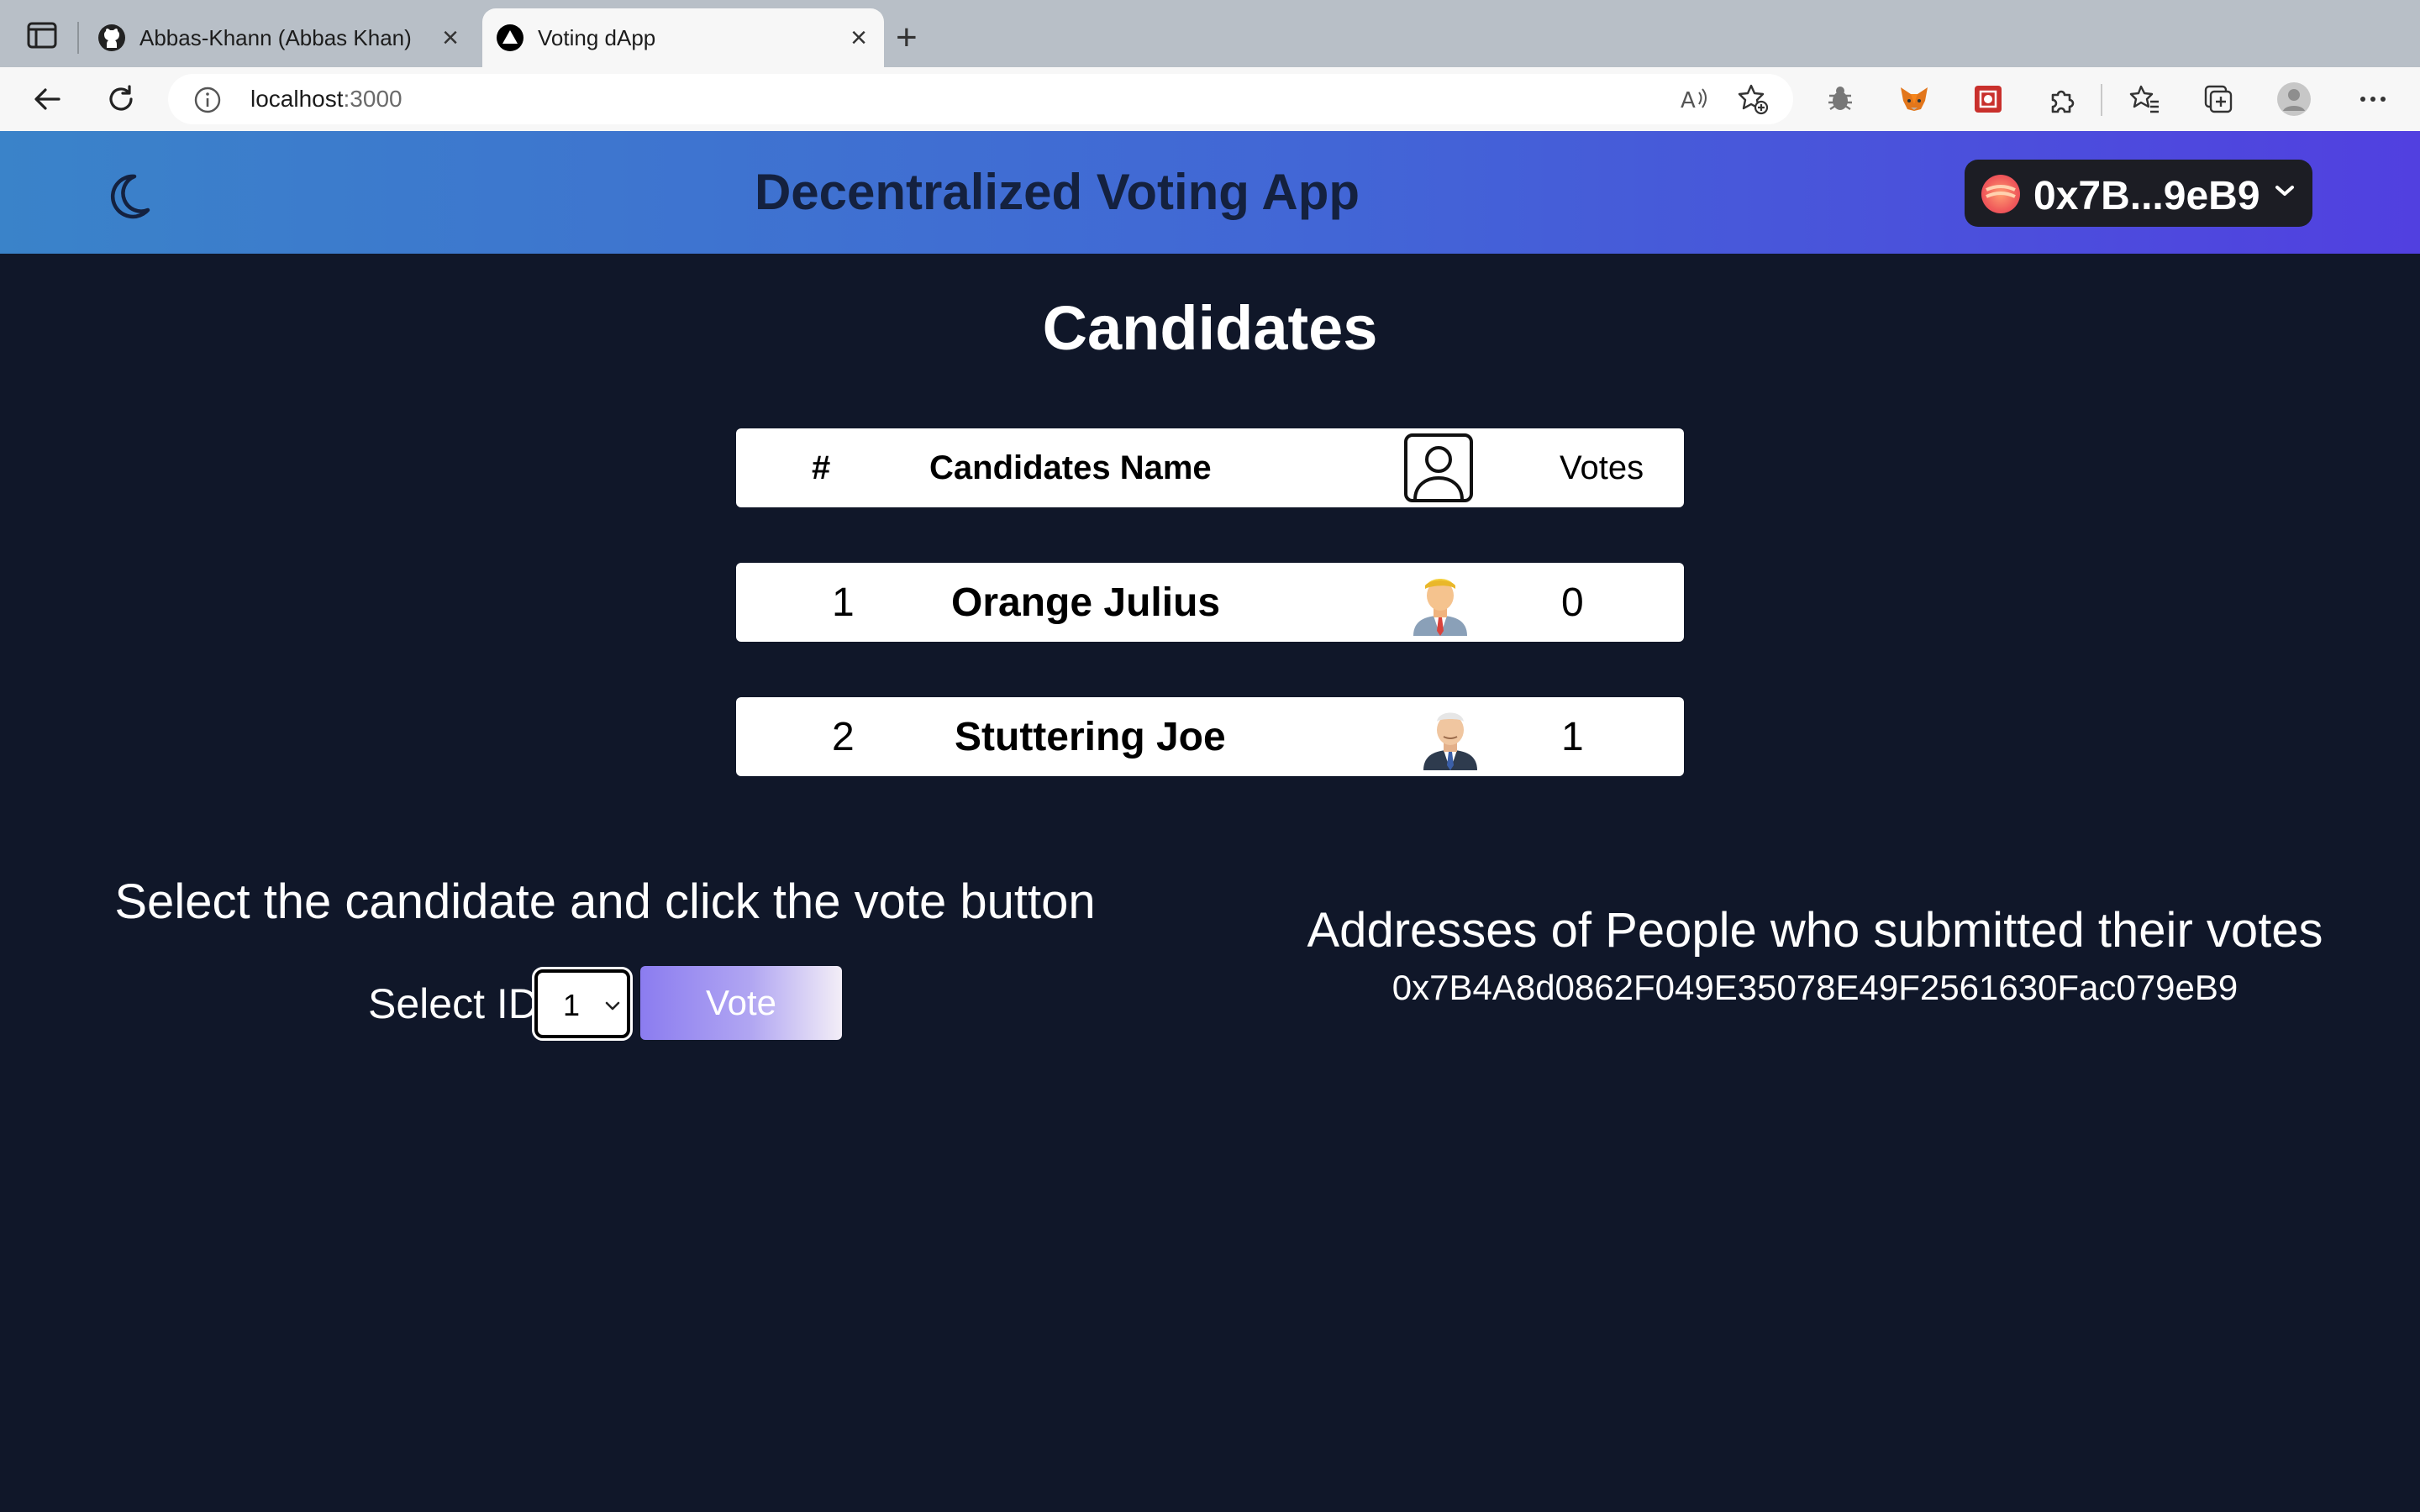 The height and width of the screenshot is (1512, 2420). Describe the element at coordinates (843, 602) in the screenshot. I see `candidate-id: 1` at that location.